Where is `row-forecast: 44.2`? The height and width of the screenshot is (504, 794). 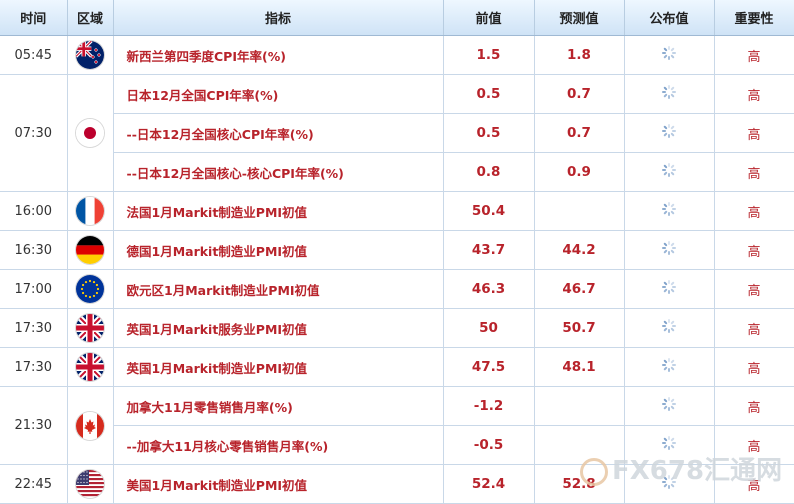
row-forecast: 44.2 is located at coordinates (579, 250).